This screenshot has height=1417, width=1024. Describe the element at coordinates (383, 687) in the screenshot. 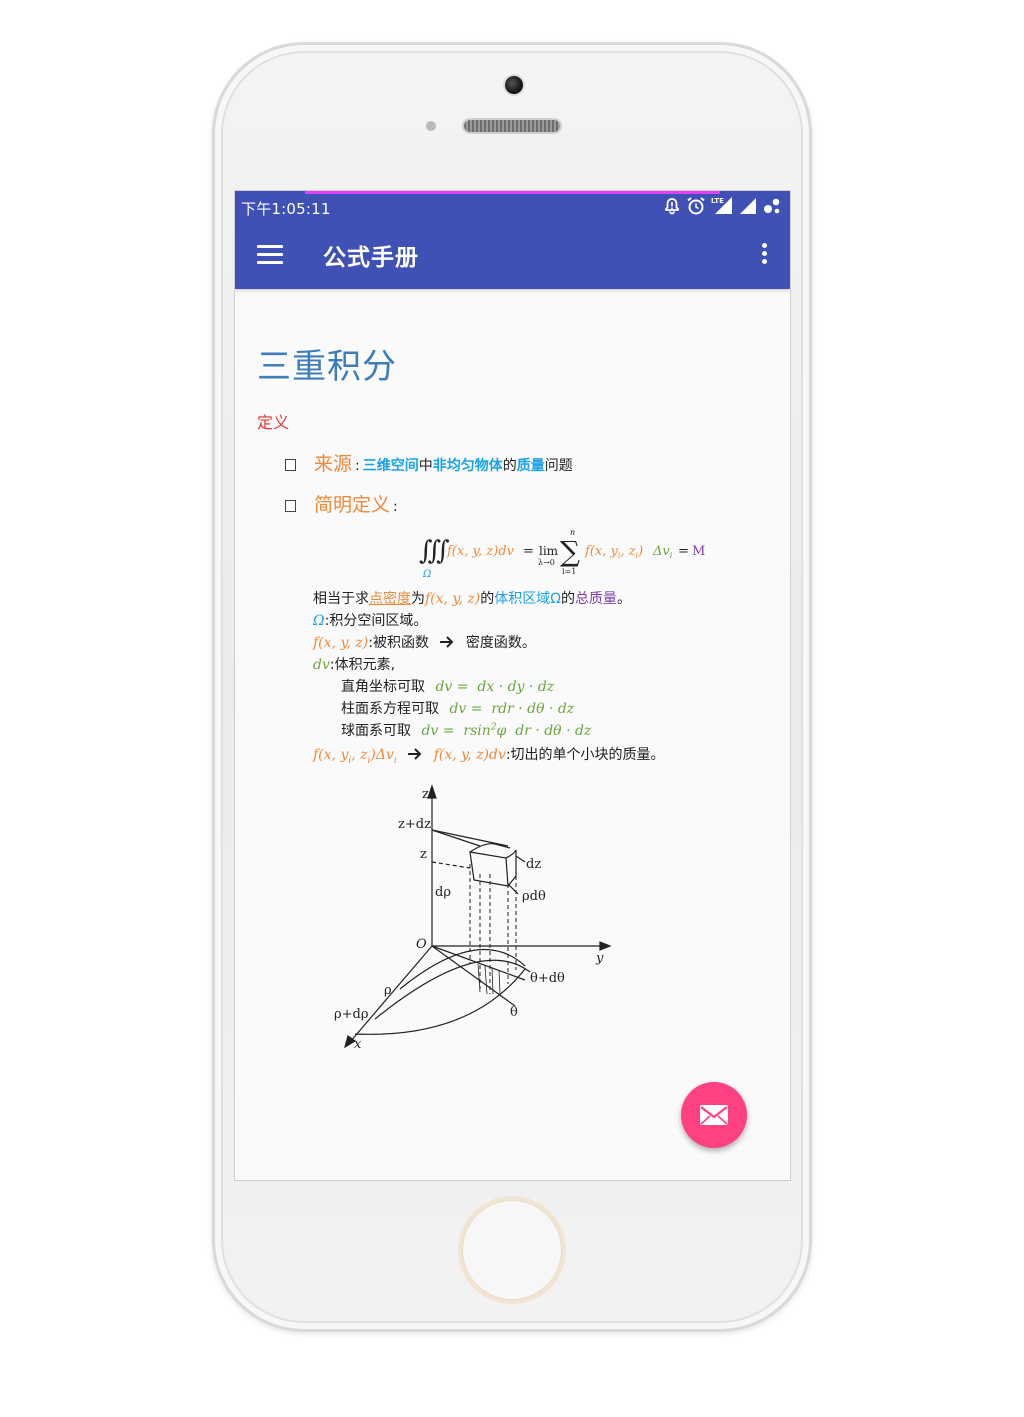

I see `explain-l5-a: 直角坐标可取` at that location.